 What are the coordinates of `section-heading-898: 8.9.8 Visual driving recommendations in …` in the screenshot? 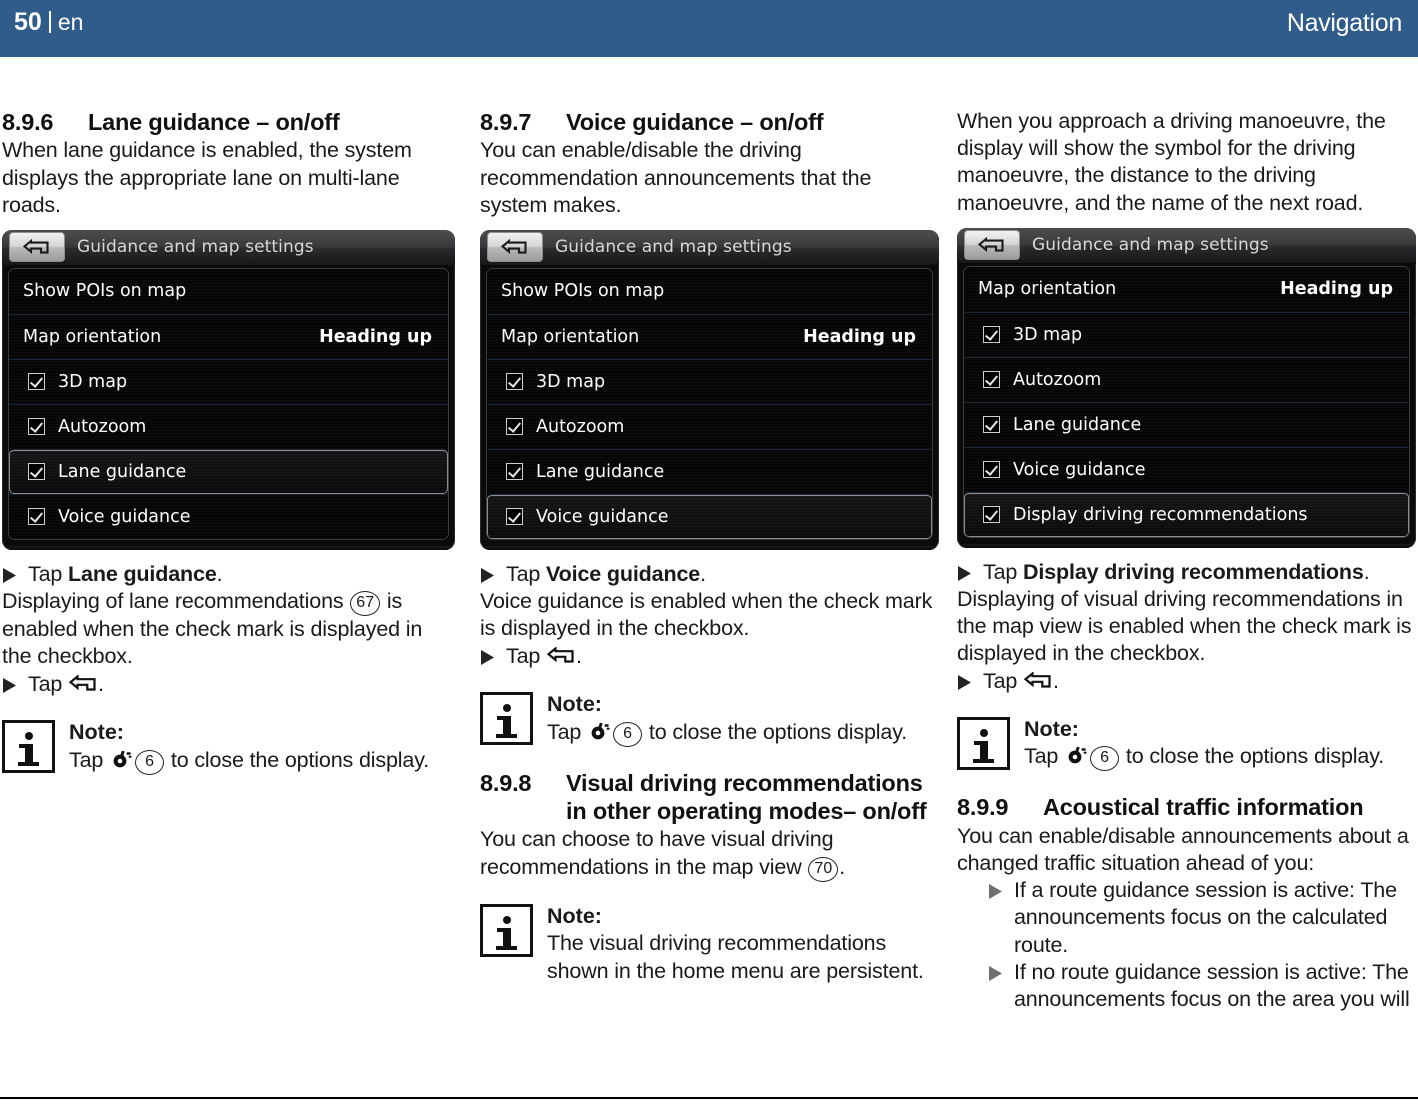 It's located at (707, 797).